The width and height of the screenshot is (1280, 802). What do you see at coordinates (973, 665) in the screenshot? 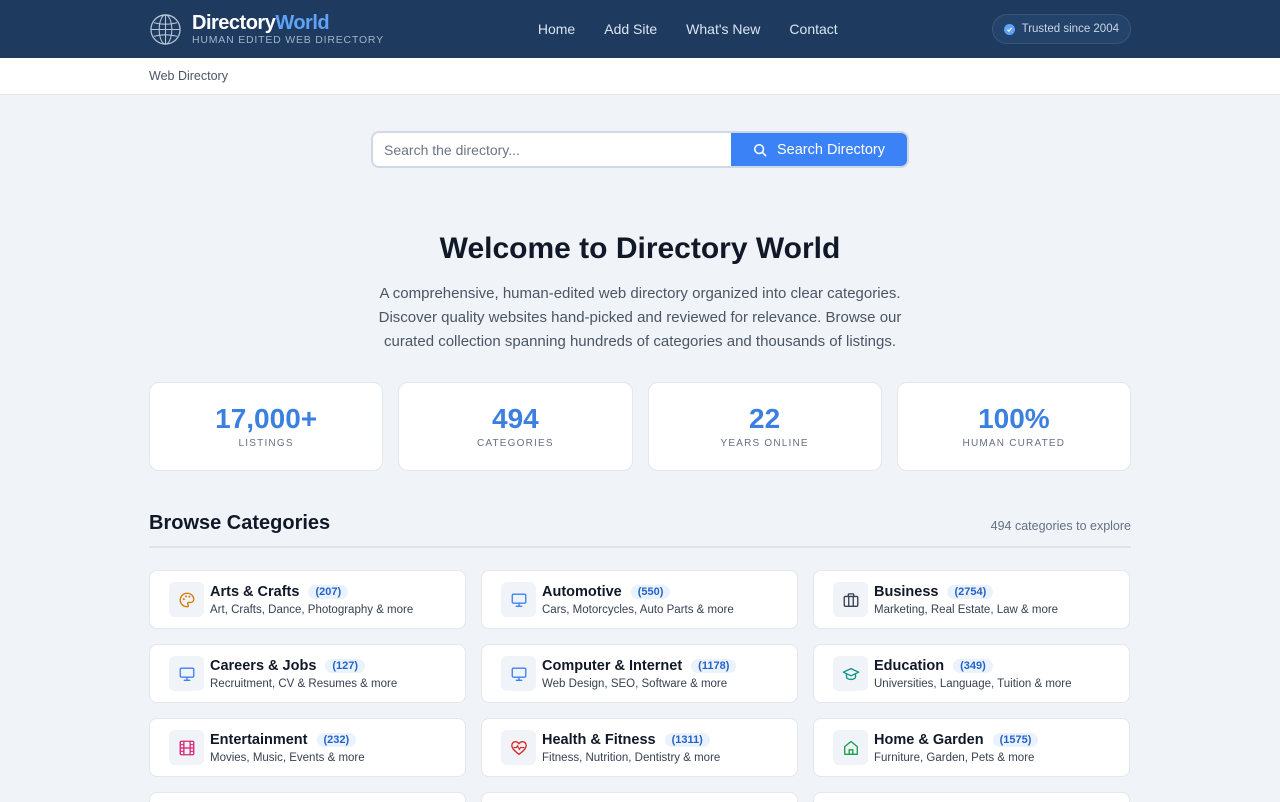
I see `category-count-badge: (349)` at bounding box center [973, 665].